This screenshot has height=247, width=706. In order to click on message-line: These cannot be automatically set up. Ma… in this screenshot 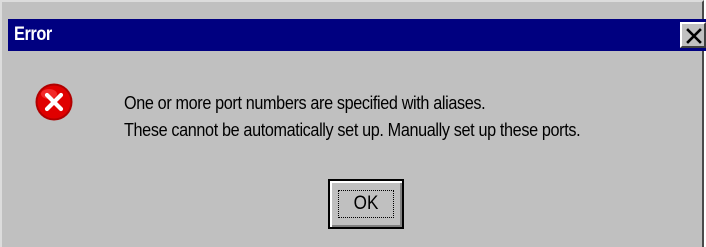, I will do `click(352, 130)`.